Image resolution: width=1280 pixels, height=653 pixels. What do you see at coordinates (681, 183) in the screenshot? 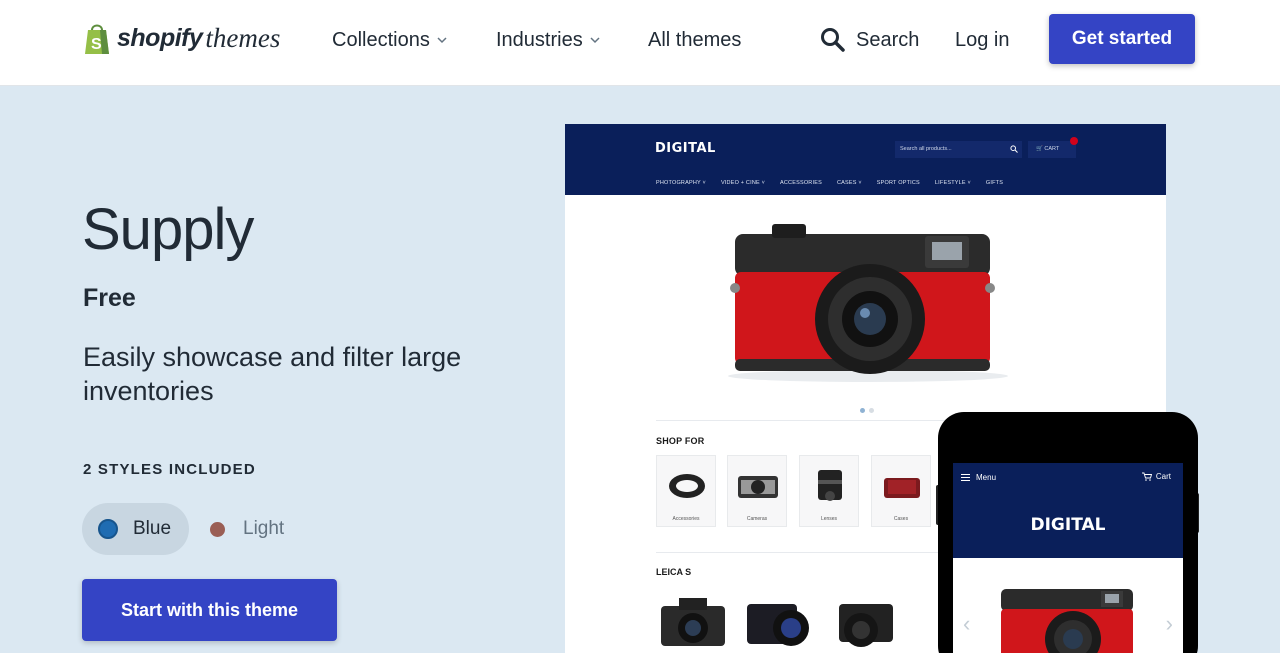
I see `preview-menu-item: PHOTOGRAPHY ˅` at bounding box center [681, 183].